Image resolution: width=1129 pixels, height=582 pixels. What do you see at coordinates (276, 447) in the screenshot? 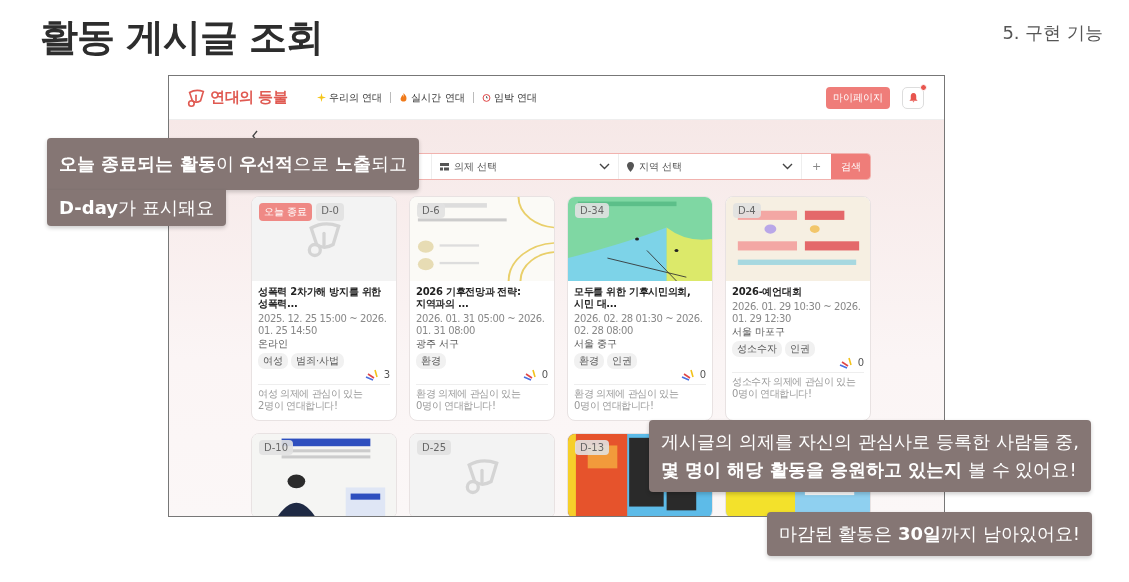
I see `d-day-badge: D-10` at bounding box center [276, 447].